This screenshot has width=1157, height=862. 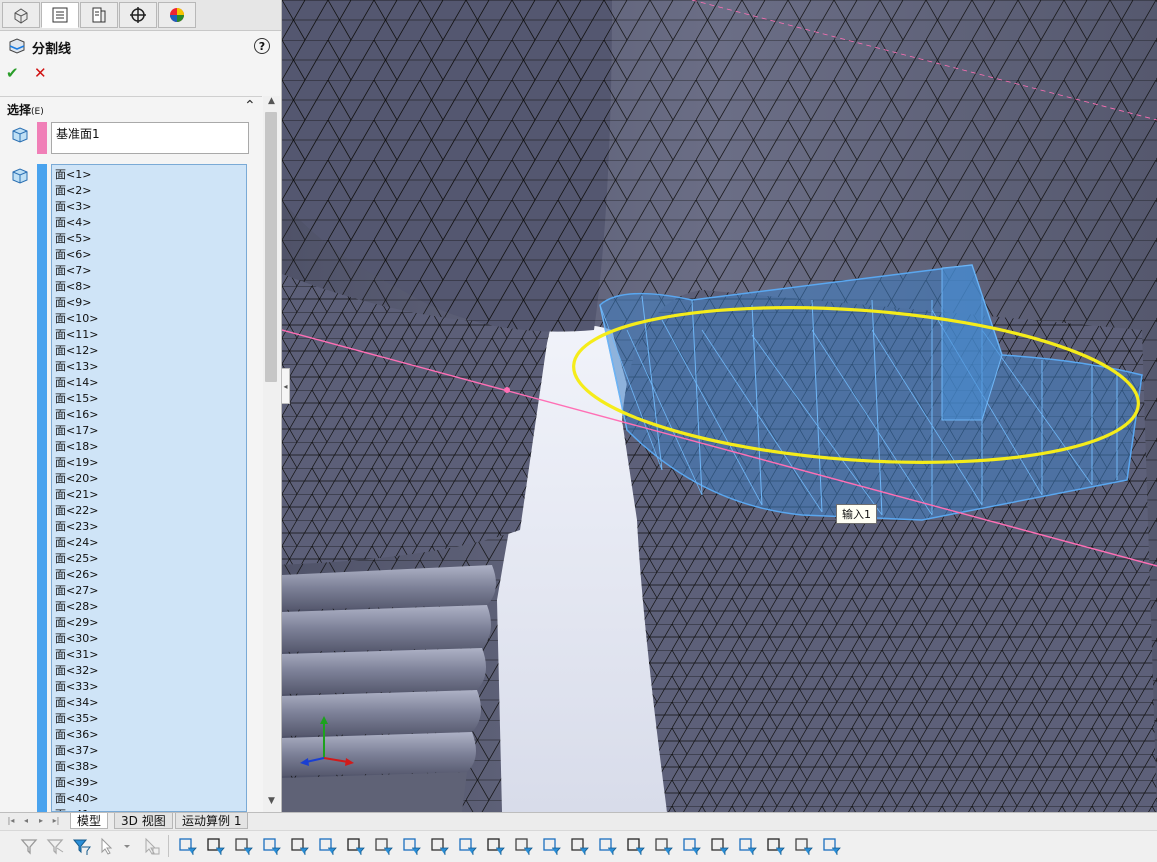 What do you see at coordinates (11, 821) in the screenshot?
I see `first-tab-icon: |◂` at bounding box center [11, 821].